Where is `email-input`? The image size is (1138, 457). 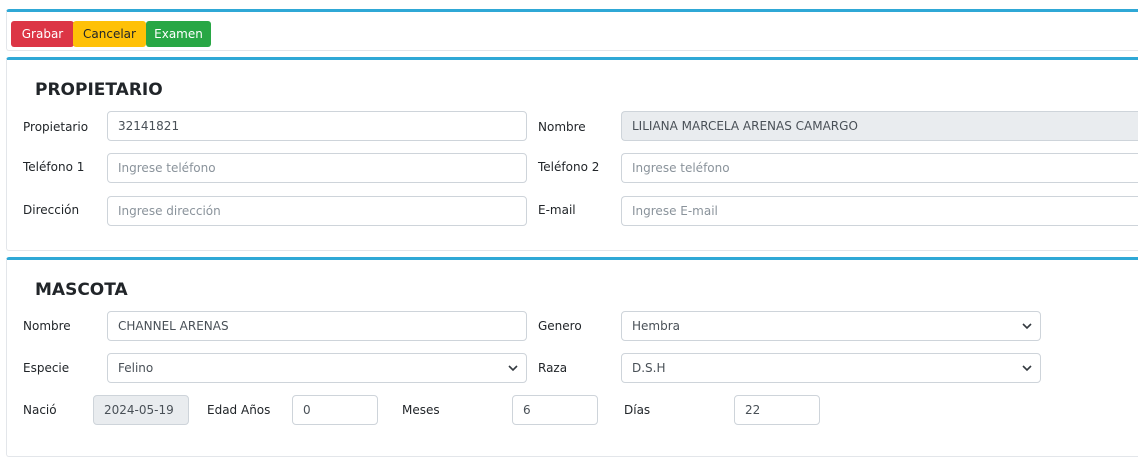
email-input is located at coordinates (879, 211).